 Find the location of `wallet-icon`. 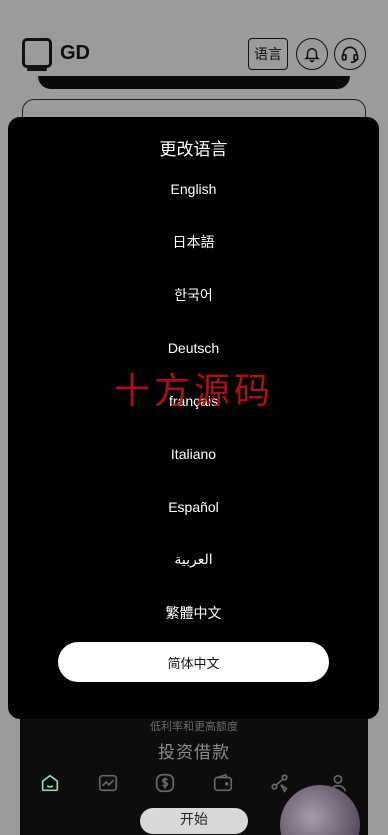

wallet-icon is located at coordinates (222, 782).